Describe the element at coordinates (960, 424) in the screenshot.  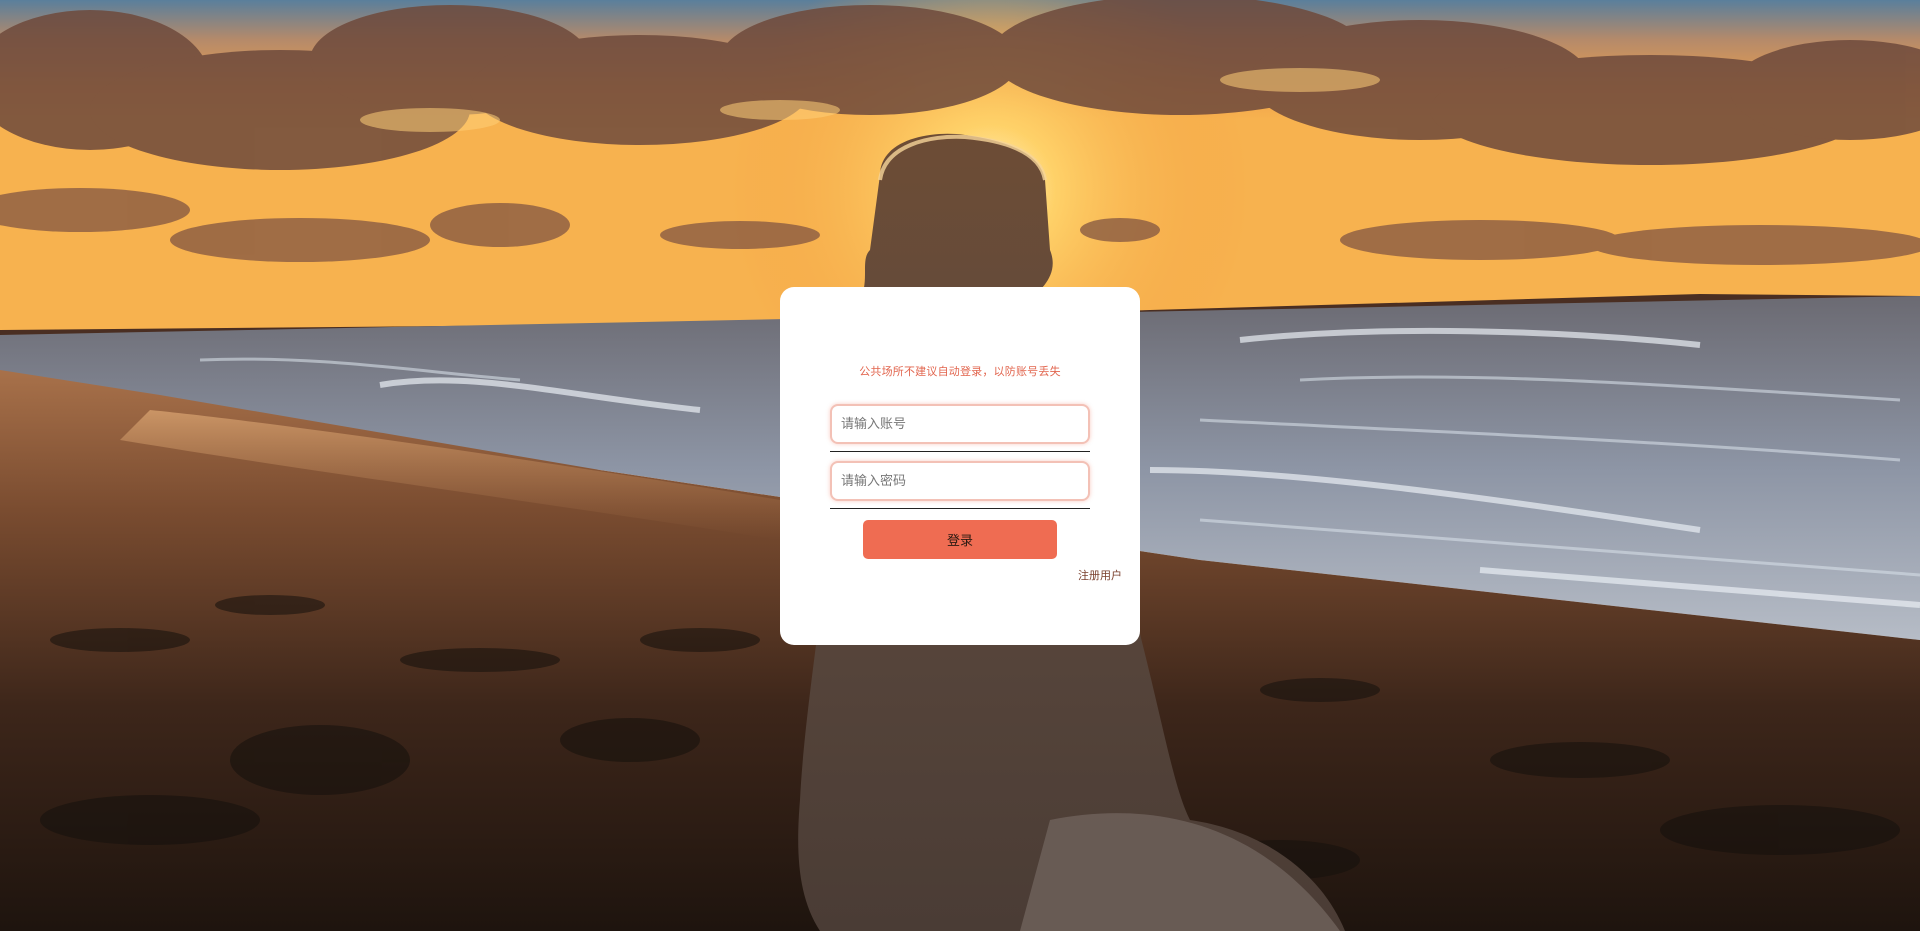
I see `account-input` at that location.